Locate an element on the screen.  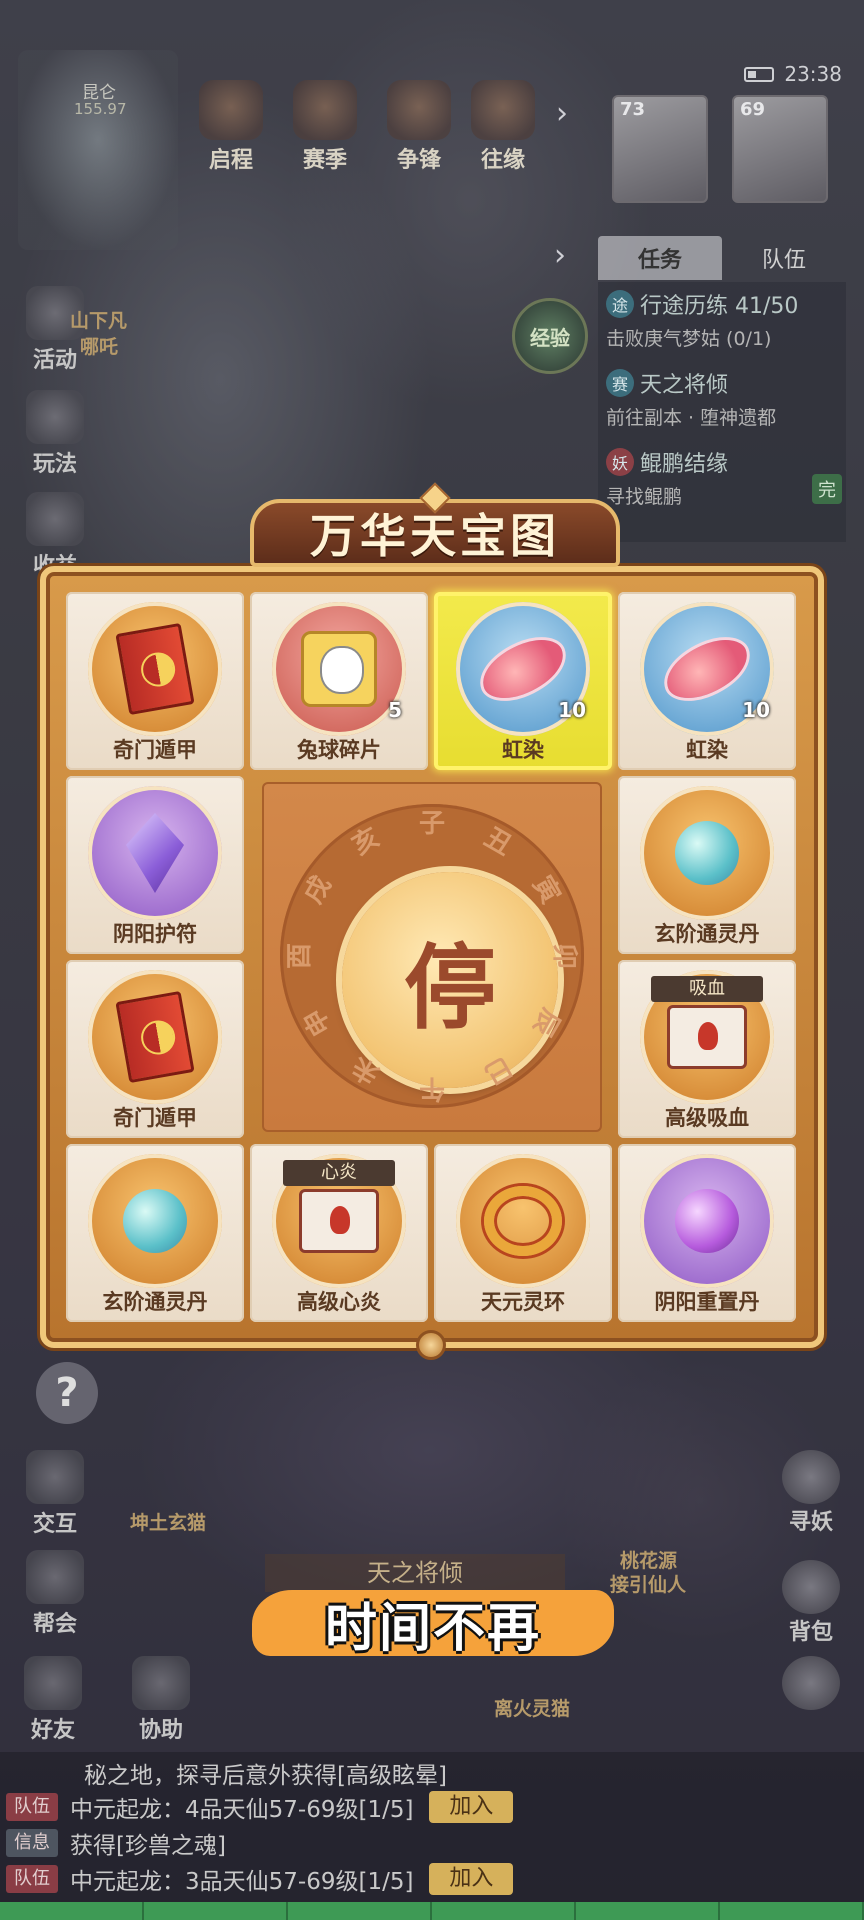
task-title: 鲲鹏结缘 is located at coordinates (684, 464).